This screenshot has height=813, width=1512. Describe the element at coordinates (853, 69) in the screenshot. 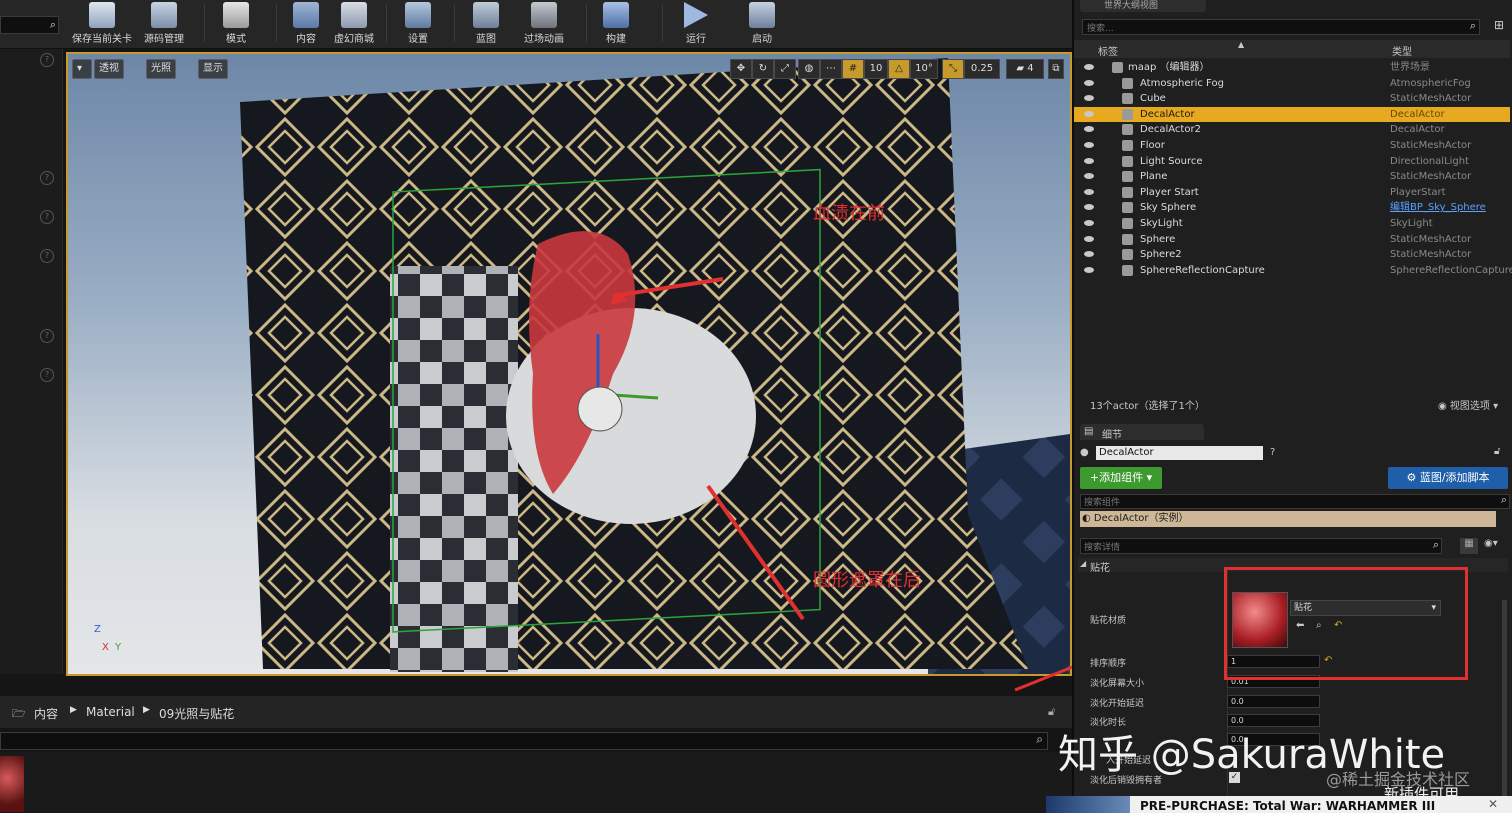

I see `grid-snap-toggle: #` at that location.